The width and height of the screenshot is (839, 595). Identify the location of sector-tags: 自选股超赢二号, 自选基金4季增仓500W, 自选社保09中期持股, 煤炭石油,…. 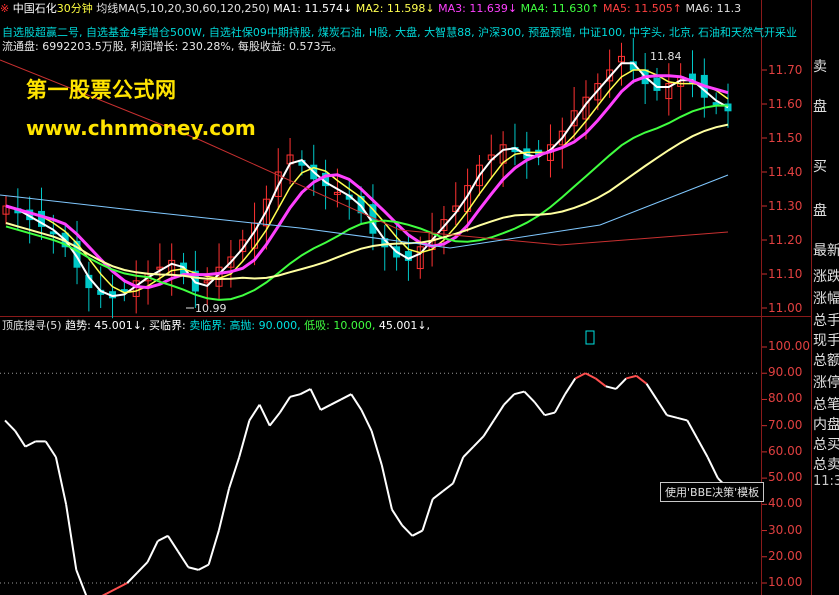
(399, 32).